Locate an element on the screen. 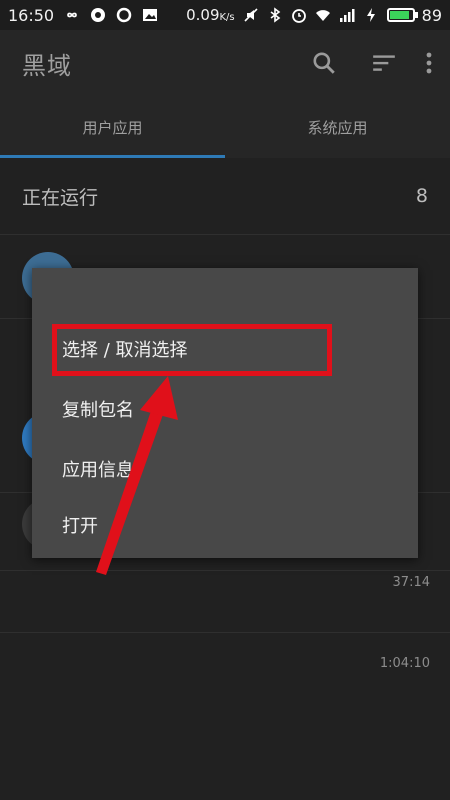 The width and height of the screenshot is (450, 800). battery-percent: 89 is located at coordinates (431, 15).